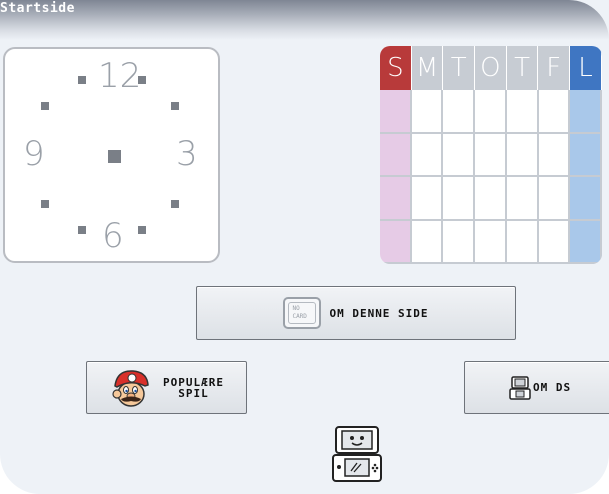 The image size is (609, 494). Describe the element at coordinates (187, 154) in the screenshot. I see `clock-number-3: 3` at that location.